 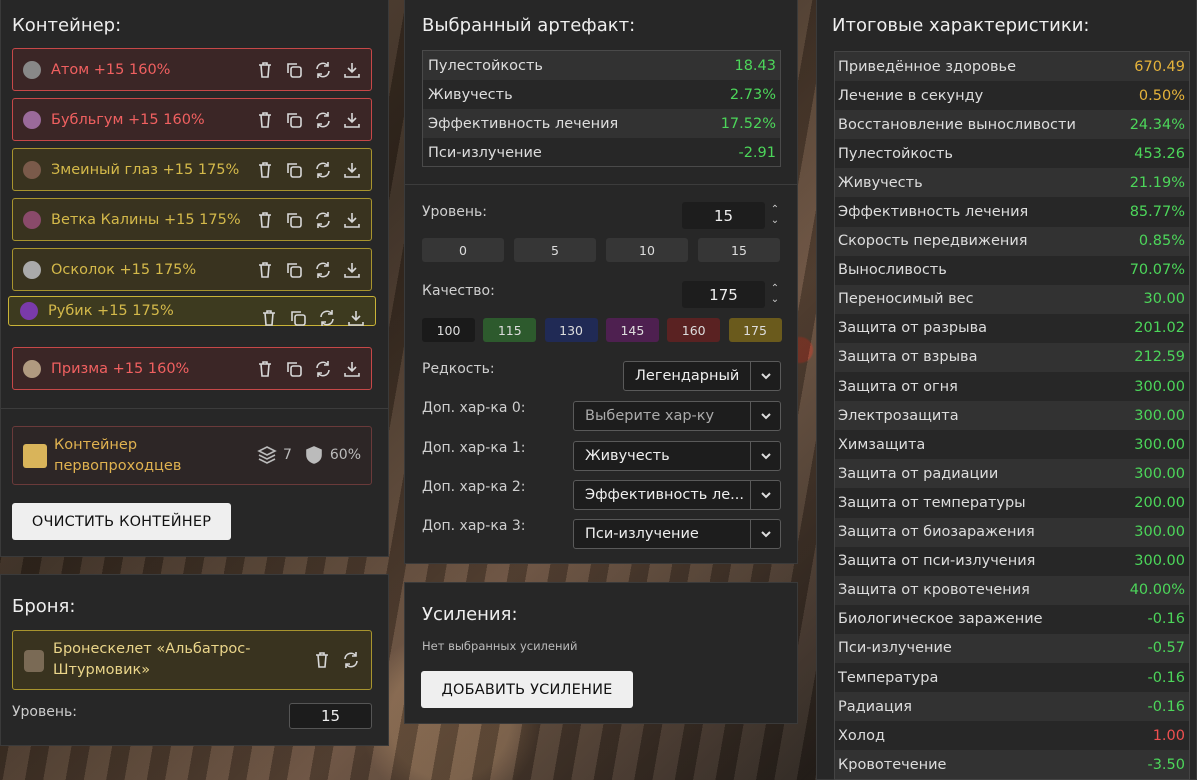 What do you see at coordinates (1157, 182) in the screenshot?
I see `total-value: 21.19%` at bounding box center [1157, 182].